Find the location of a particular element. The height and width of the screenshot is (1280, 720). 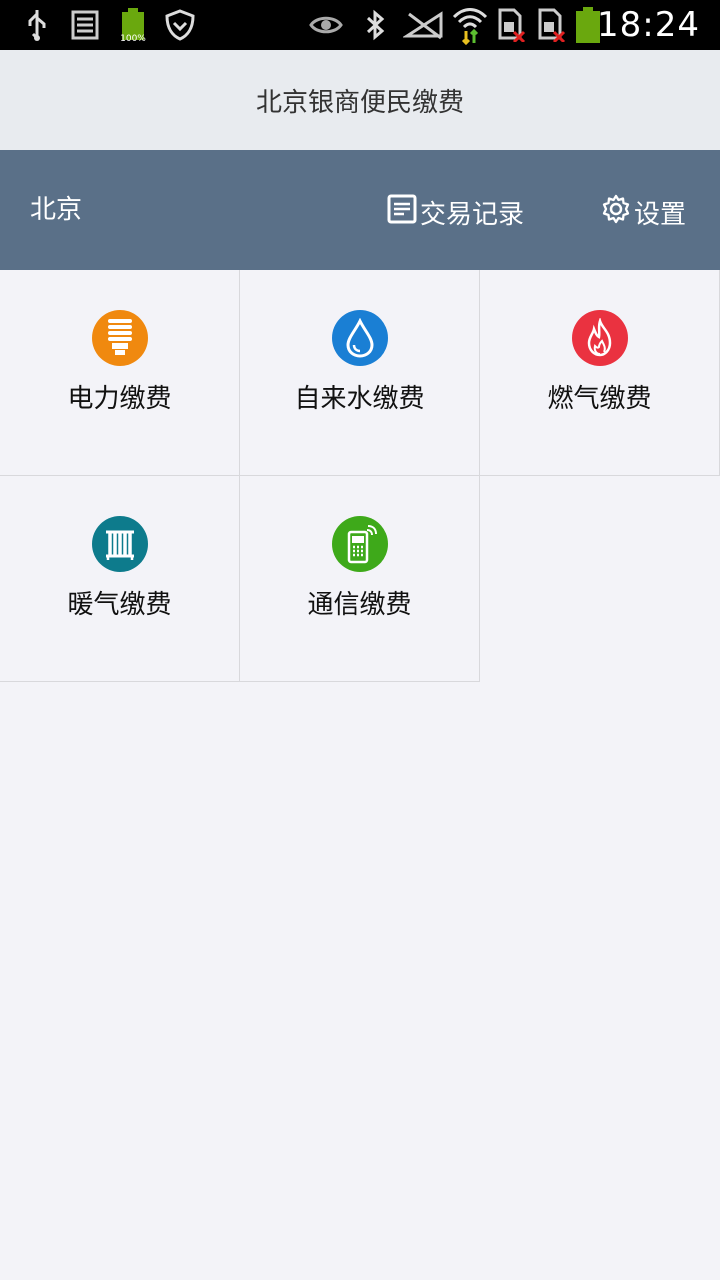

document-icon is located at coordinates (403, 212).